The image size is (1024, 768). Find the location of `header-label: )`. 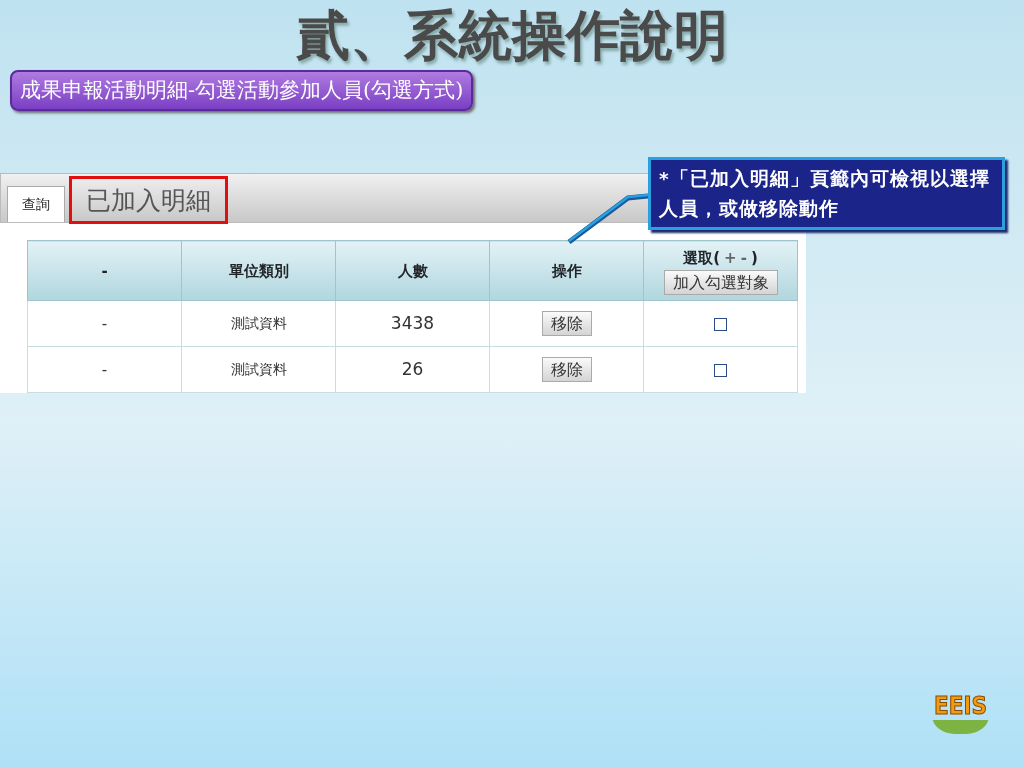

header-label: ) is located at coordinates (754, 258).